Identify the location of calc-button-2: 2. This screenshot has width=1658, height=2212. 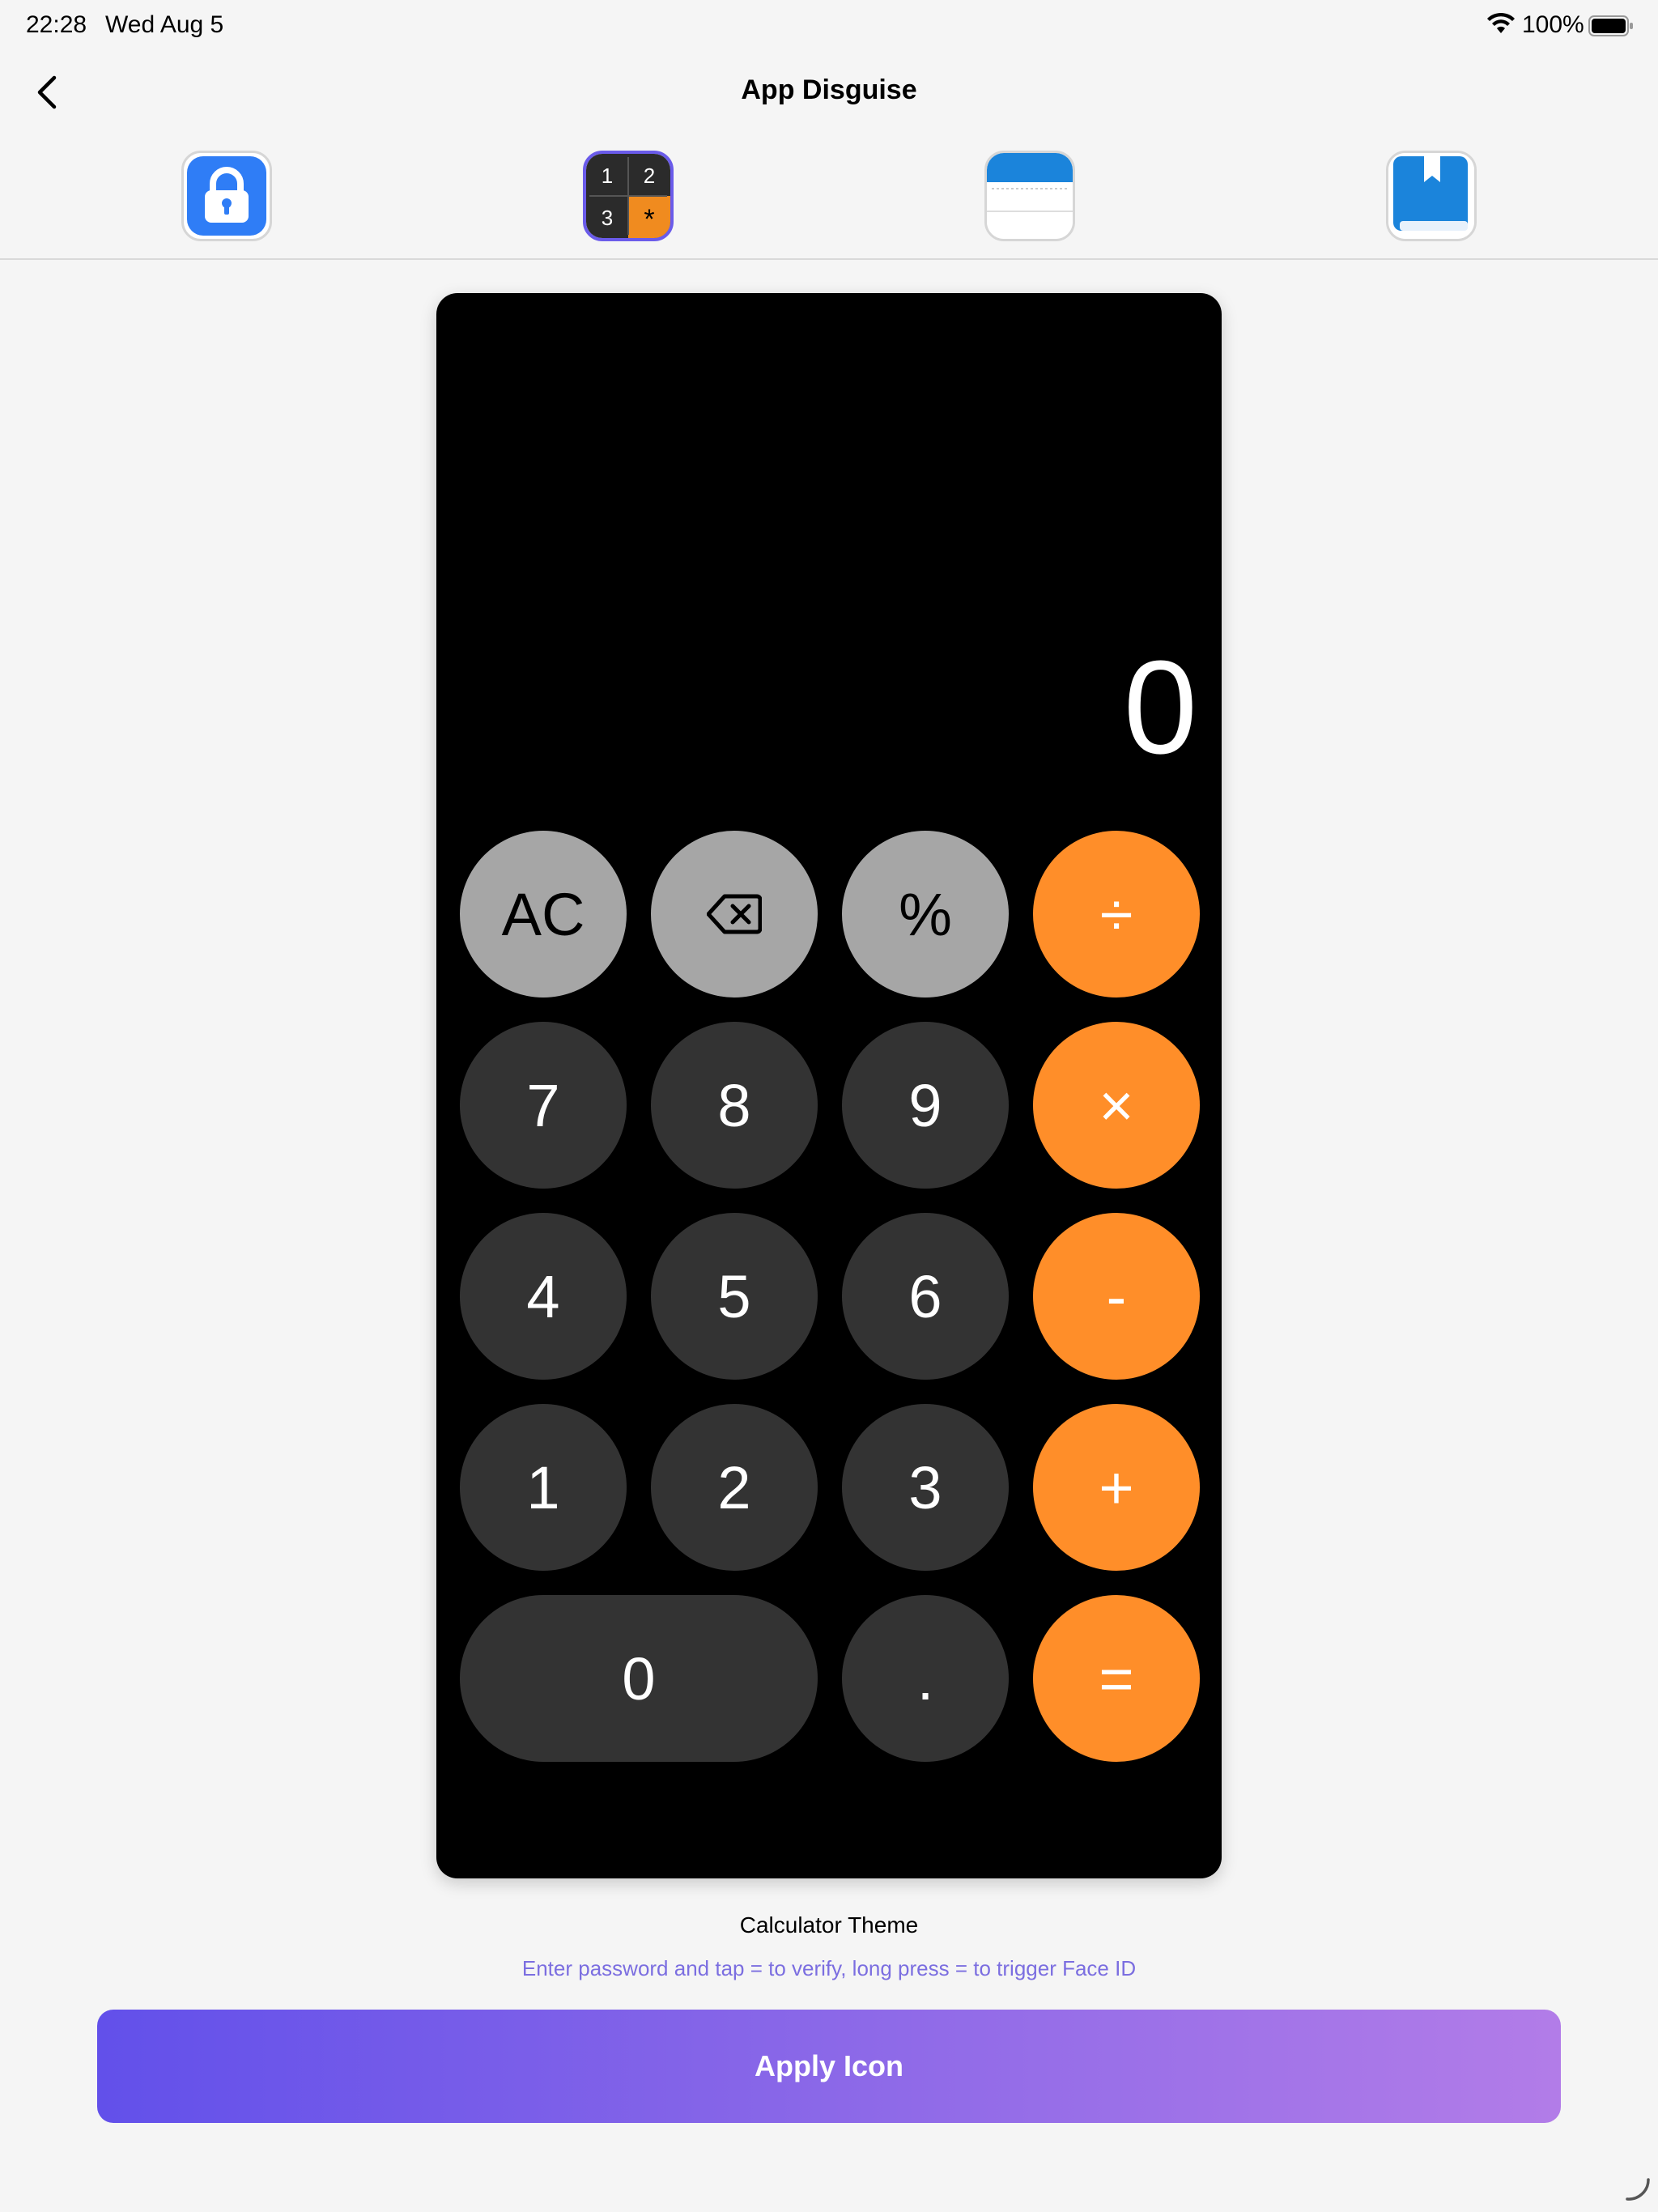
(734, 1488).